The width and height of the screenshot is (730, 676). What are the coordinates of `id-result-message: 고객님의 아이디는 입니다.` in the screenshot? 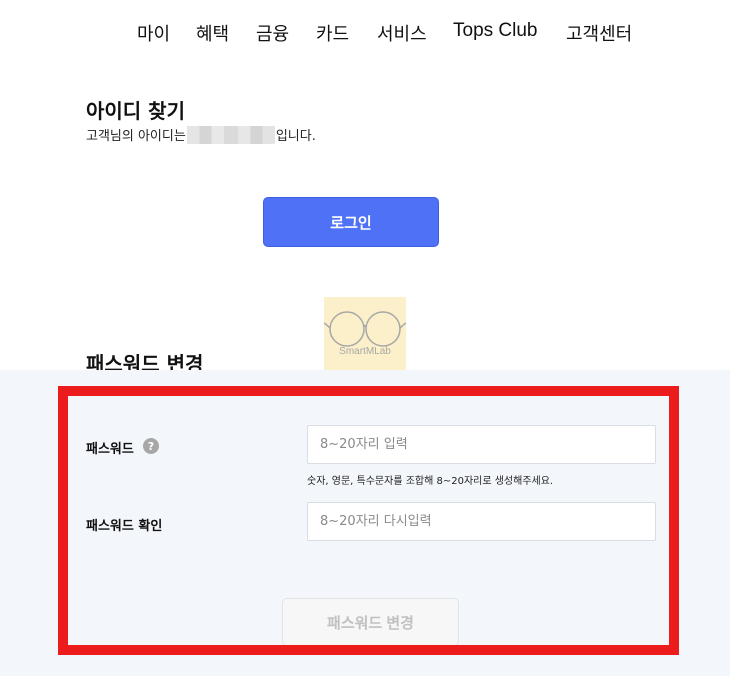 It's located at (201, 134).